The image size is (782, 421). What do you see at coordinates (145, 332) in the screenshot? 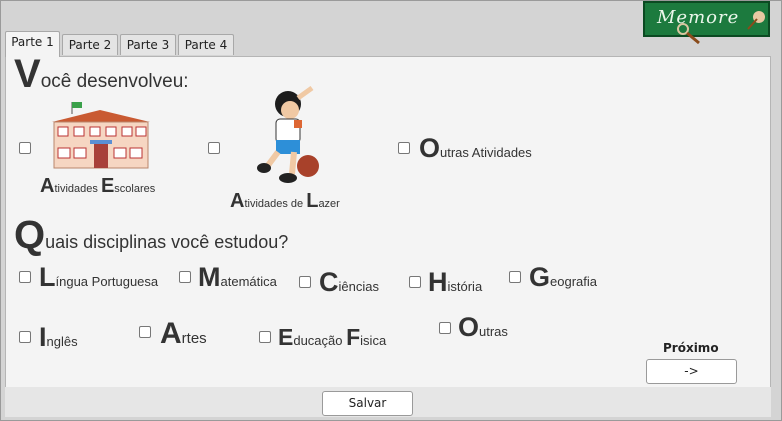
I see `checkbox-artes` at bounding box center [145, 332].